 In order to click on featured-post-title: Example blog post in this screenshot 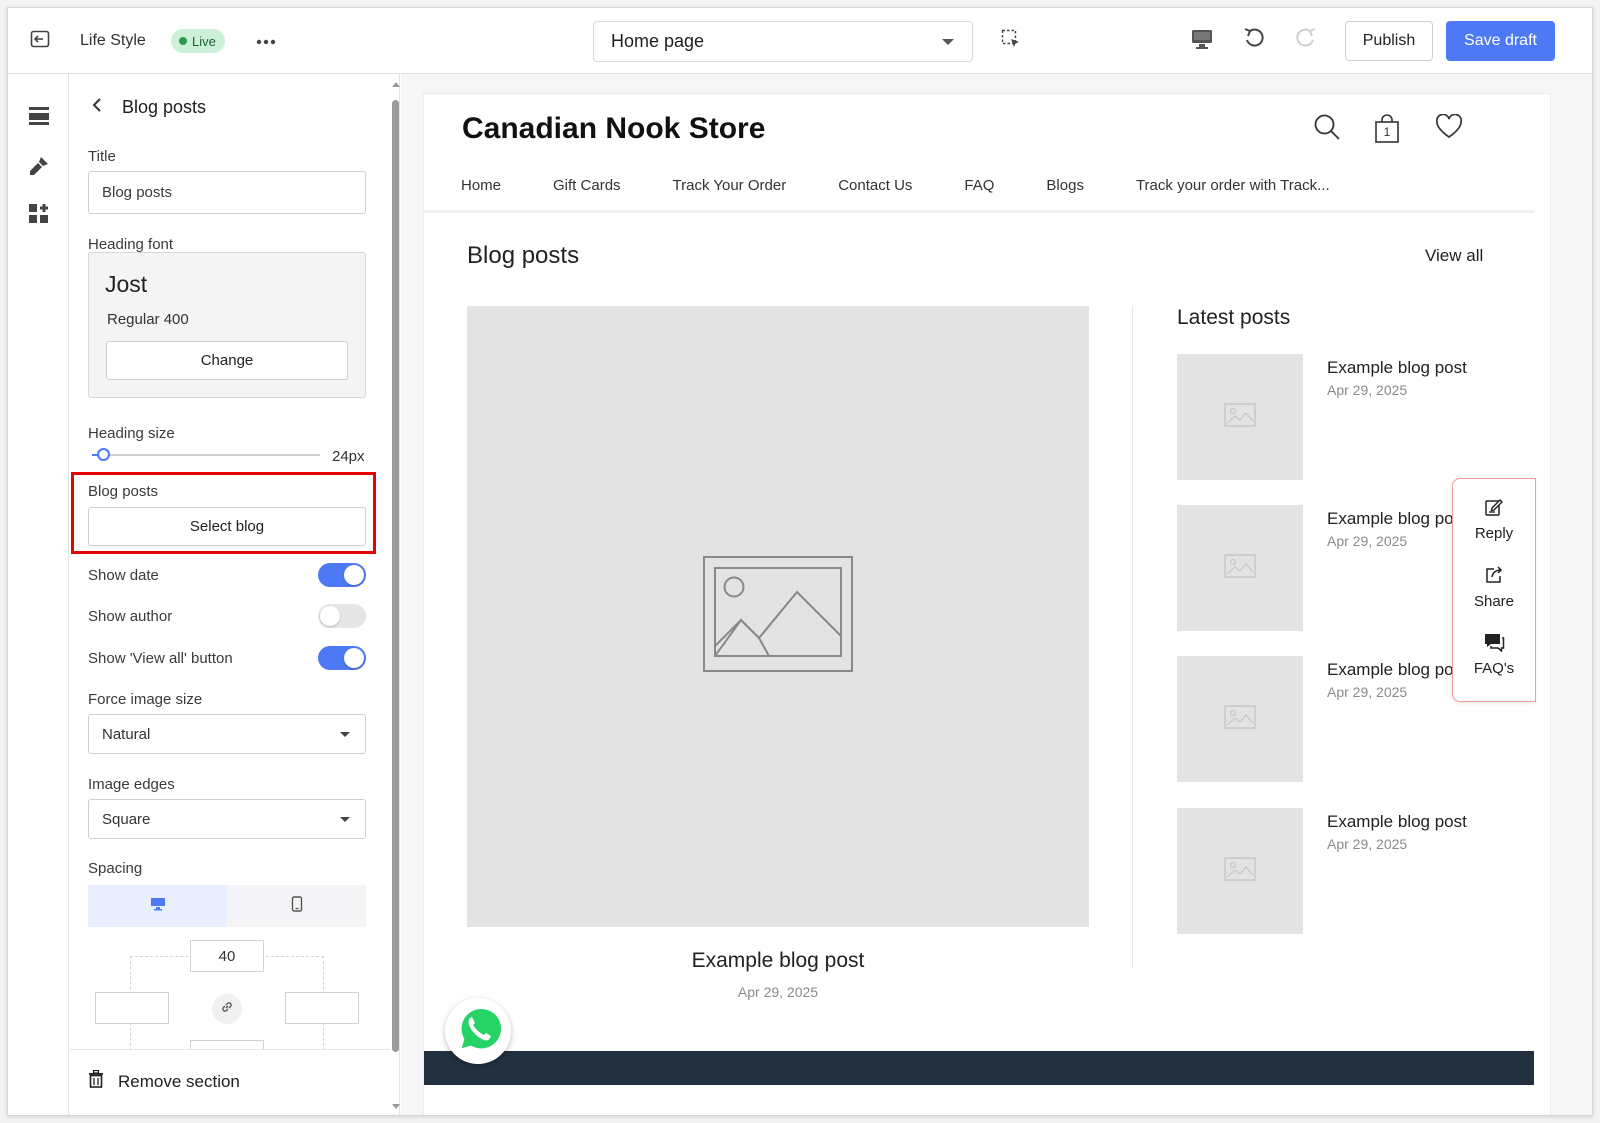, I will do `click(778, 961)`.